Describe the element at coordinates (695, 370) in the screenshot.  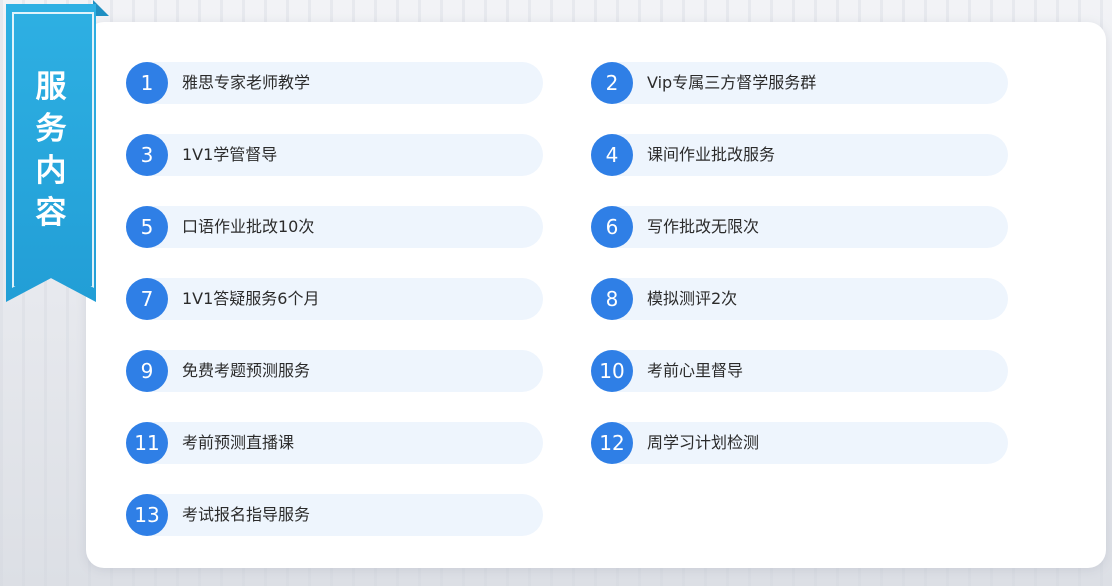
I see `item-label: 考前心里督导` at that location.